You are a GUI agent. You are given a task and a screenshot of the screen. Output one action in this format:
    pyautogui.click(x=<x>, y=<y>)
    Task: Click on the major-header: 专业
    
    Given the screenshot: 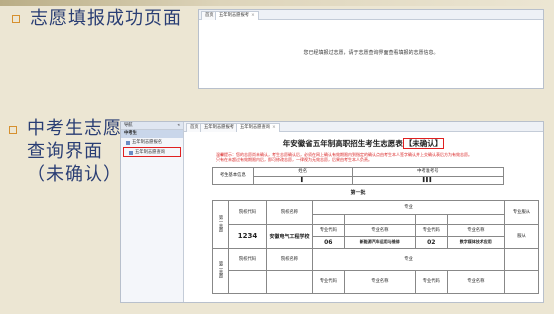 What is the action you would take?
    pyautogui.click(x=408, y=207)
    